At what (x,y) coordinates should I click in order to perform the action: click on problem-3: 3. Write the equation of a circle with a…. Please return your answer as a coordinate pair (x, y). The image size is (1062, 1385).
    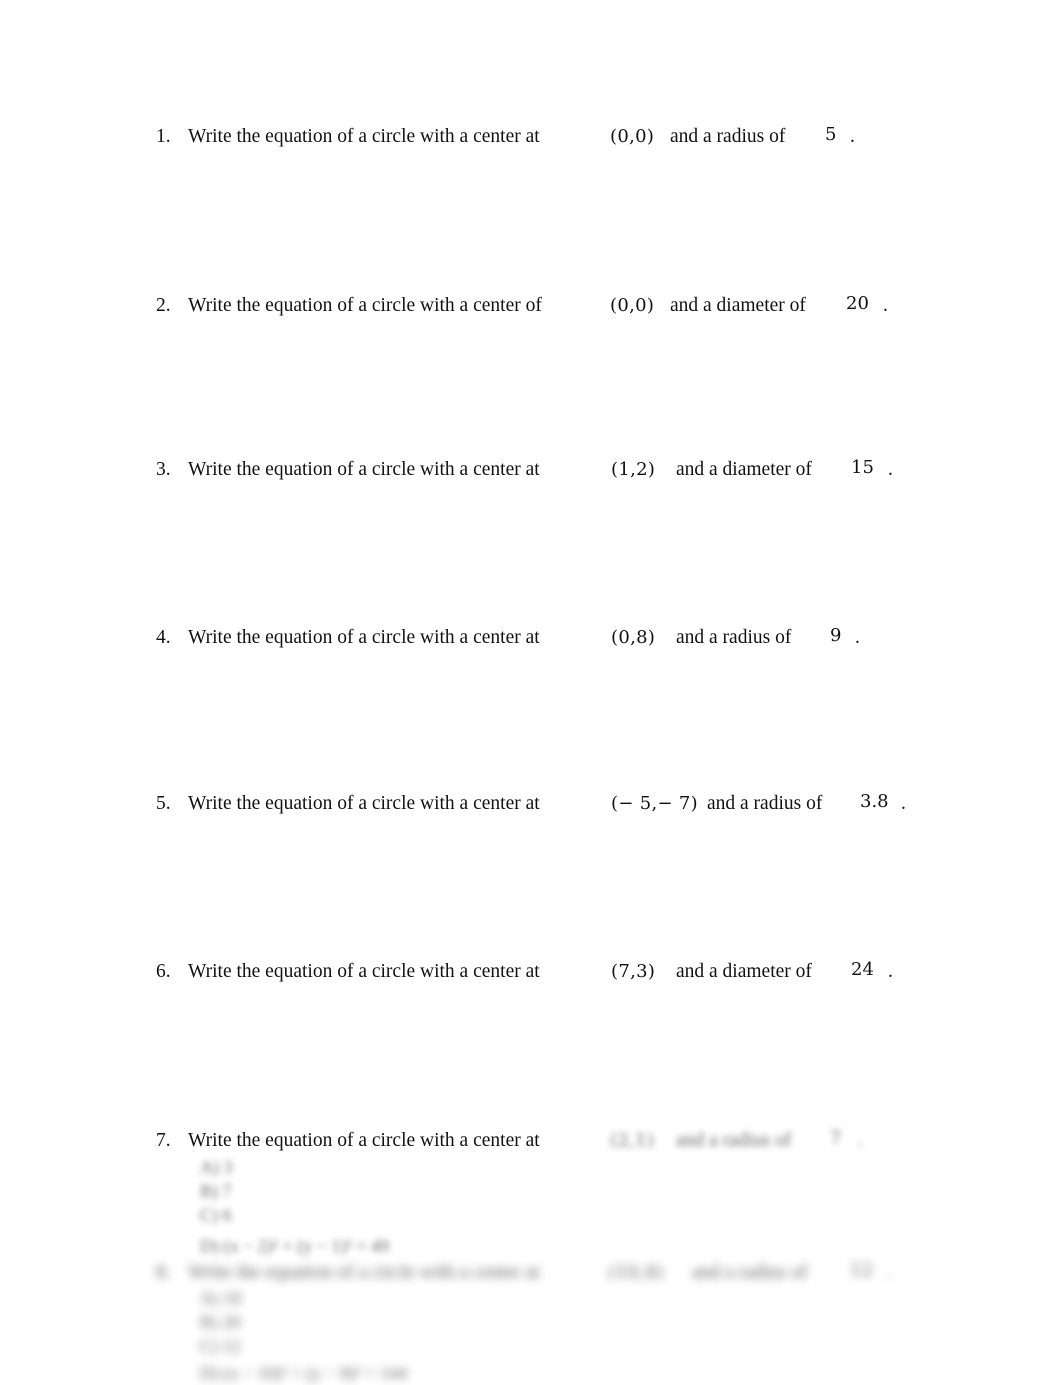
    Looking at the image, I should click on (531, 470).